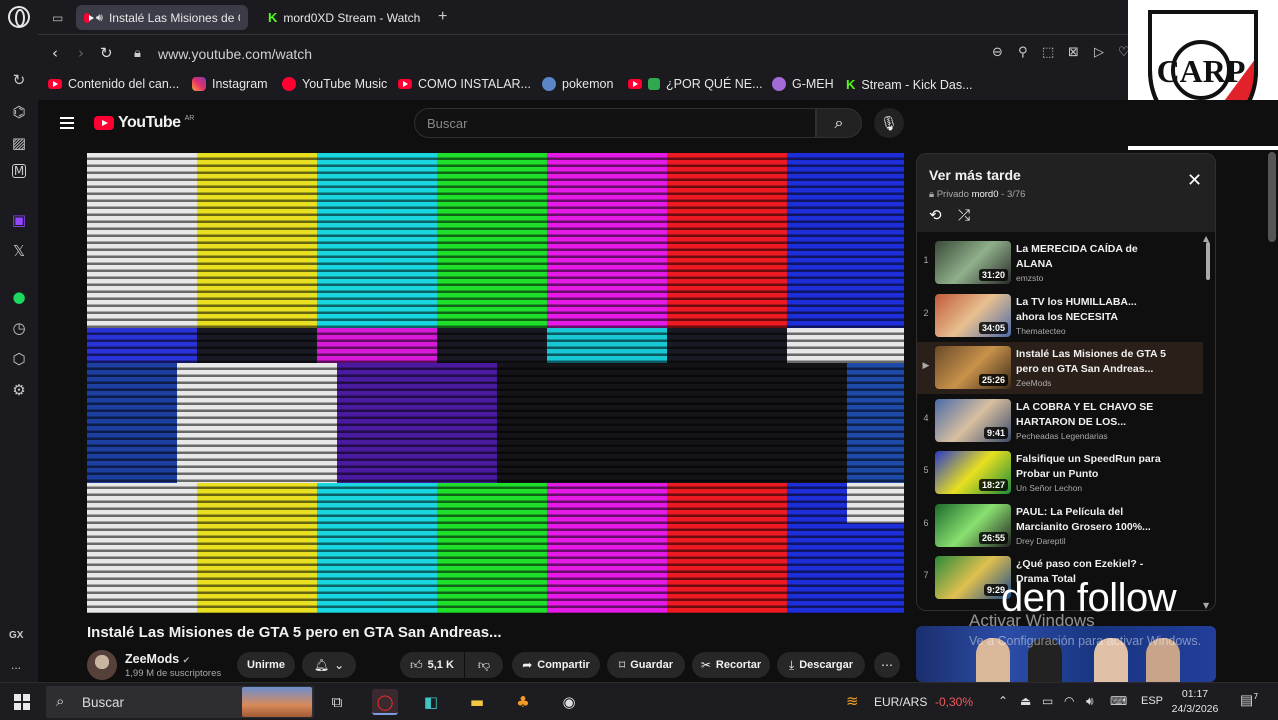 The image size is (1278, 720). Describe the element at coordinates (385, 702) in the screenshot. I see `opera-gx-icon: ◯` at that location.